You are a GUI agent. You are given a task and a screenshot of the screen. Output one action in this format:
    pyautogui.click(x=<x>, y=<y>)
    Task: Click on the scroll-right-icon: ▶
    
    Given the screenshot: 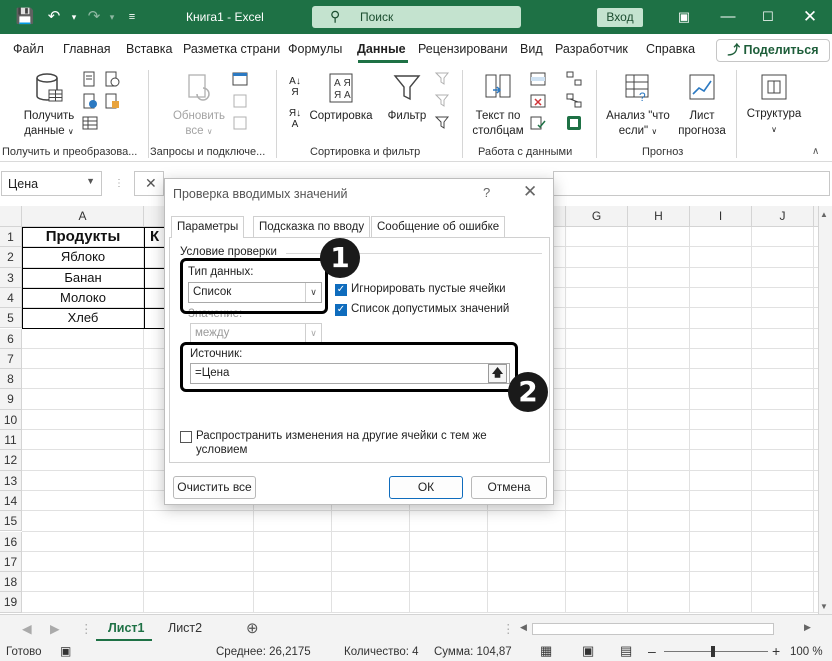 What is the action you would take?
    pyautogui.click(x=807, y=627)
    